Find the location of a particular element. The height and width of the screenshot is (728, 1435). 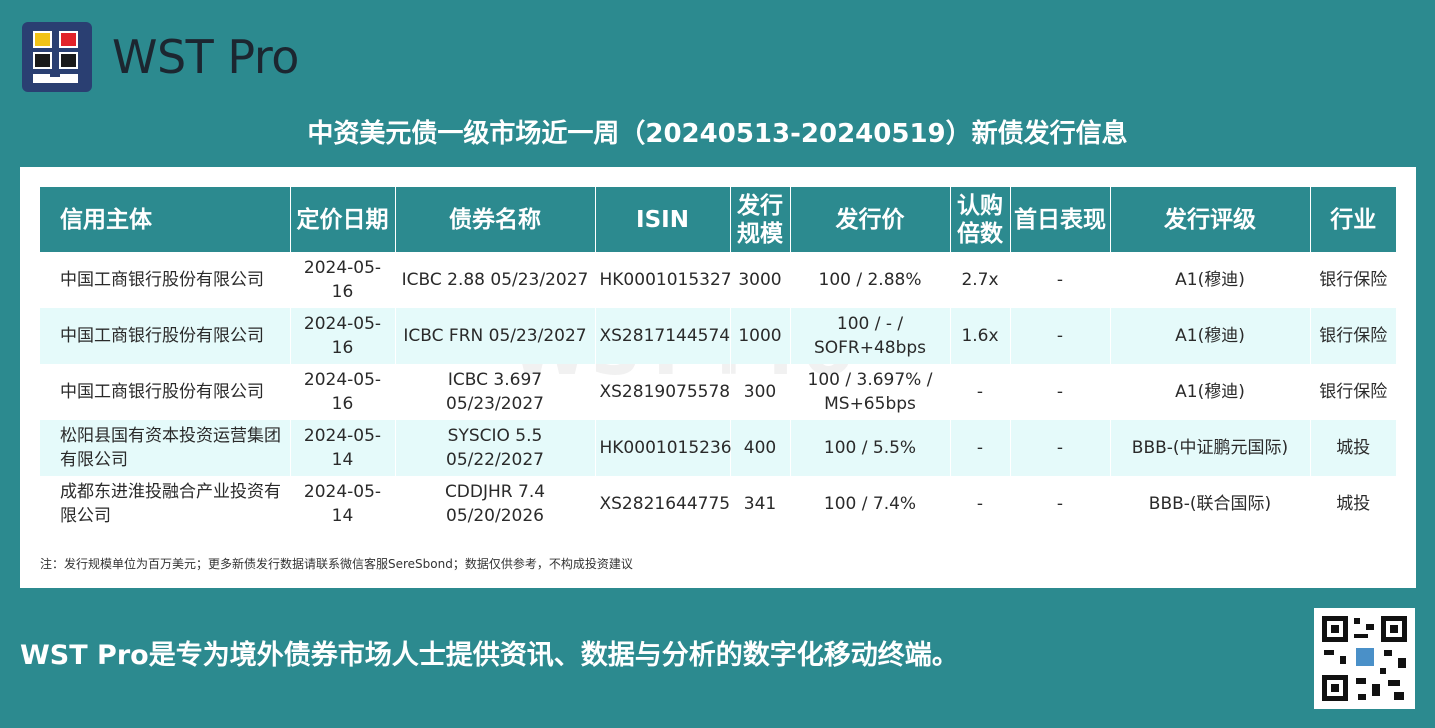

column-header: 债券名称 is located at coordinates (495, 219).